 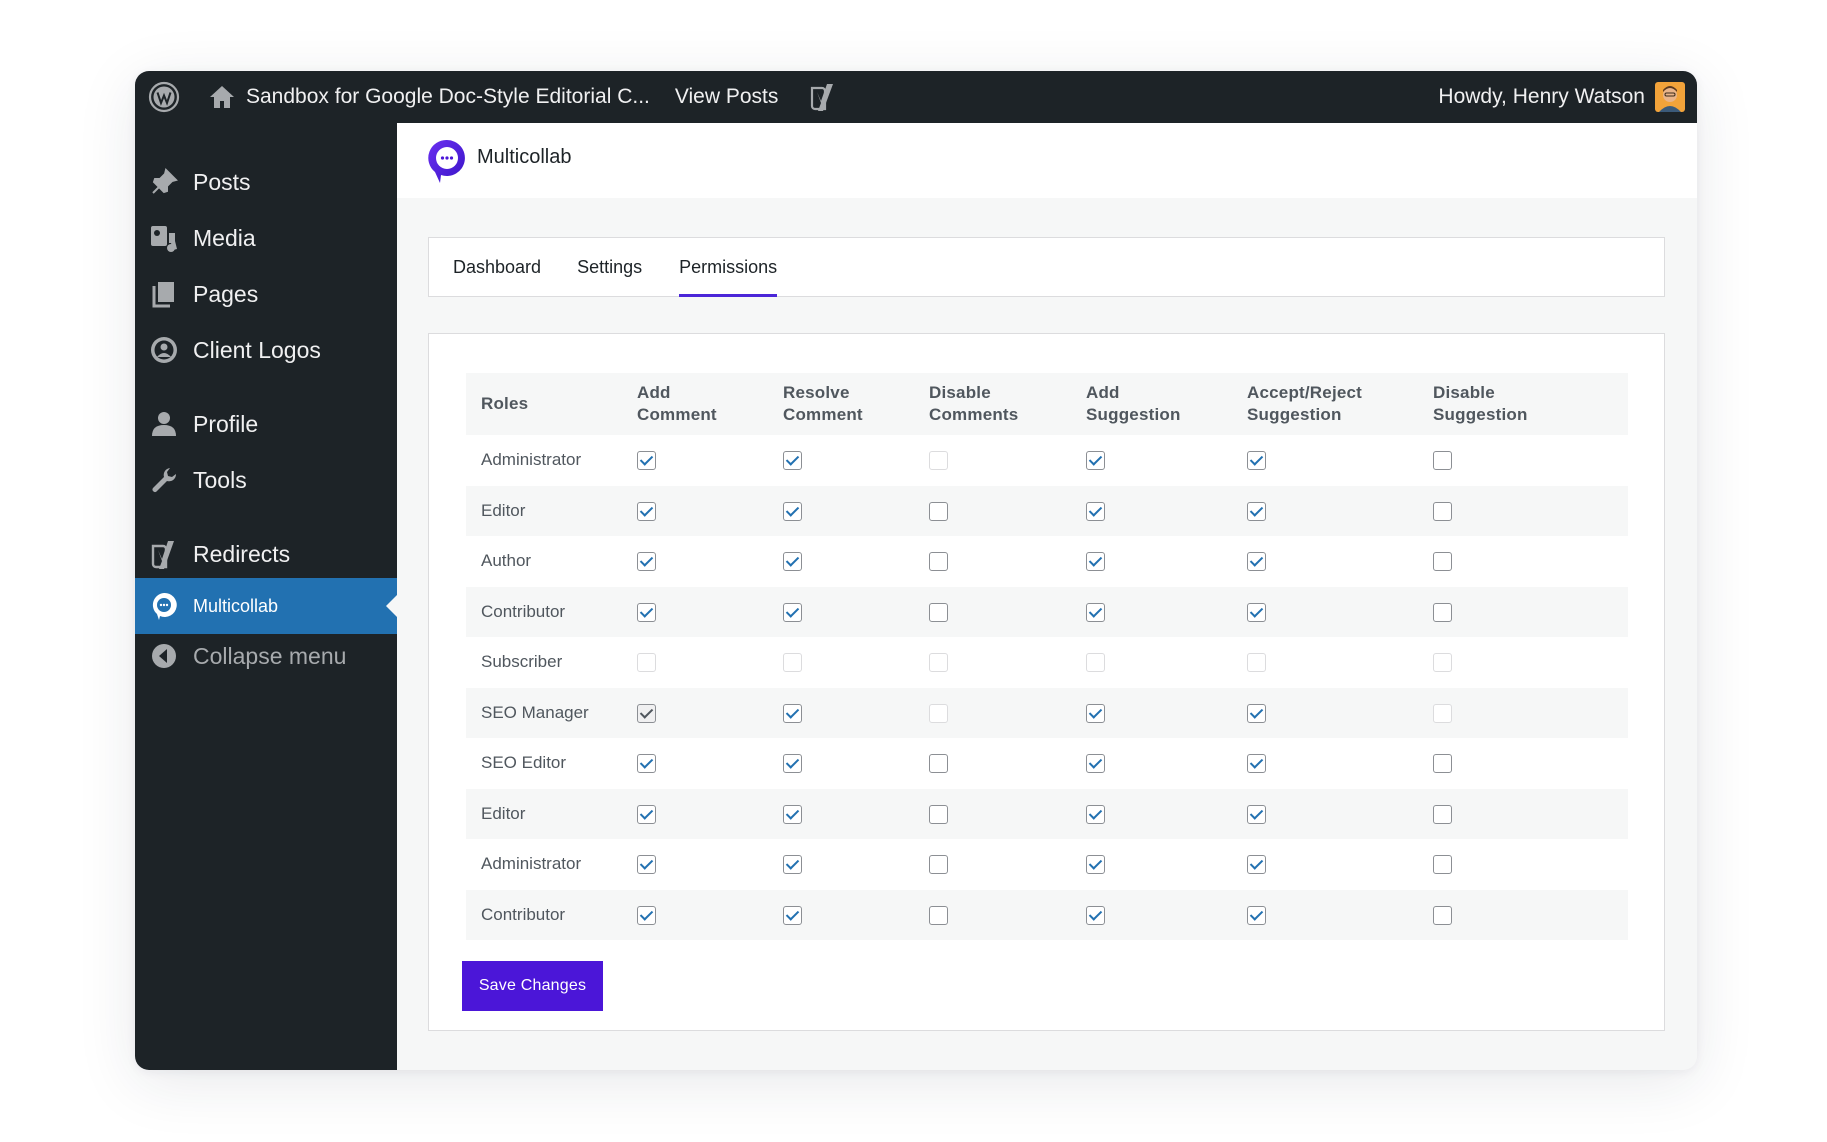 What do you see at coordinates (551, 510) in the screenshot?
I see `role-name: Editor` at bounding box center [551, 510].